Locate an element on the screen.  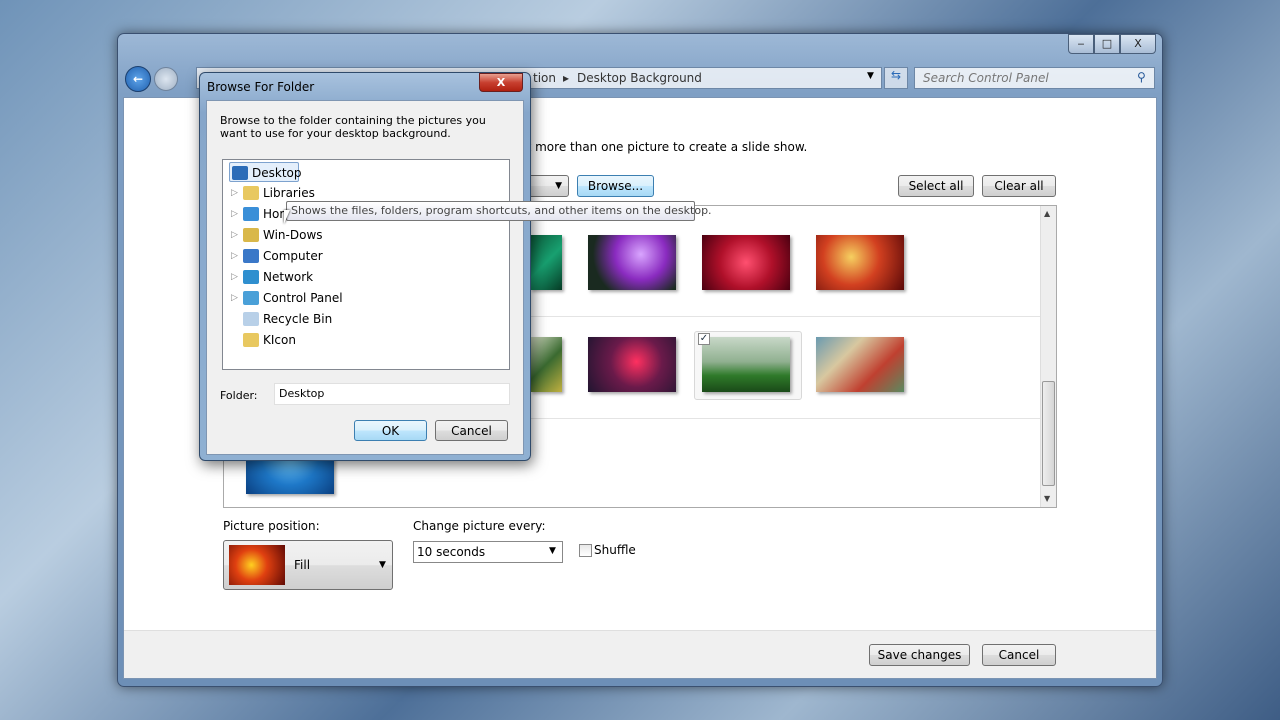
mouse-cursor-icon is located at coordinates (287, 217).